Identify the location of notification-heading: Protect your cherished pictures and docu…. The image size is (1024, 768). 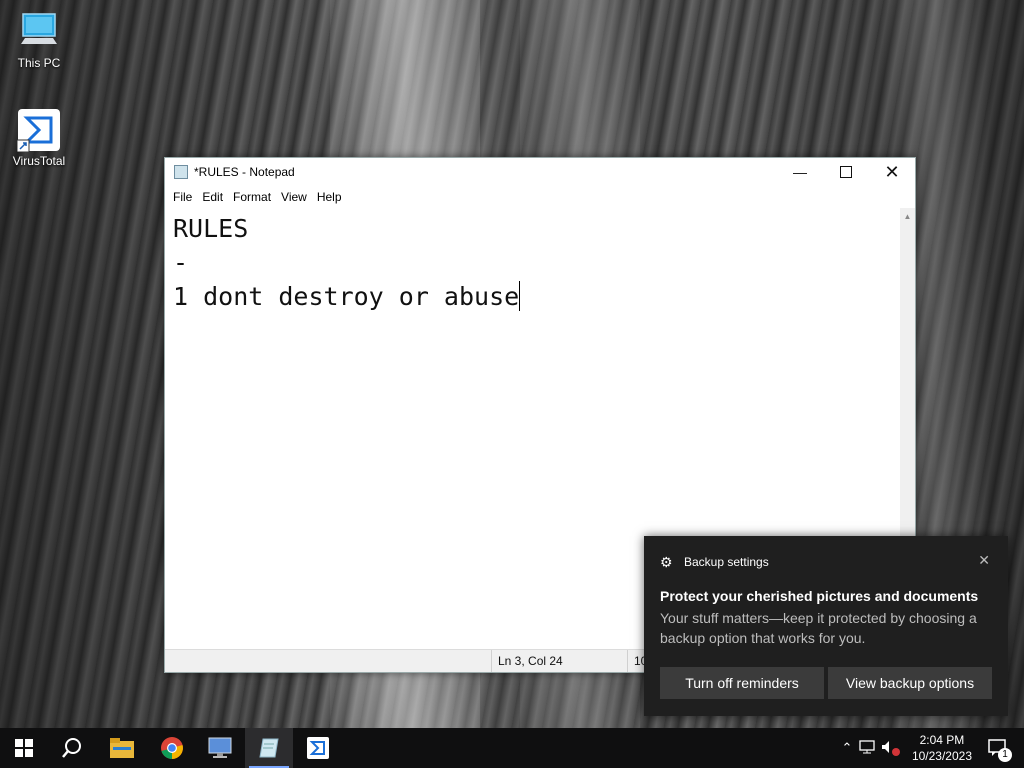
(819, 596).